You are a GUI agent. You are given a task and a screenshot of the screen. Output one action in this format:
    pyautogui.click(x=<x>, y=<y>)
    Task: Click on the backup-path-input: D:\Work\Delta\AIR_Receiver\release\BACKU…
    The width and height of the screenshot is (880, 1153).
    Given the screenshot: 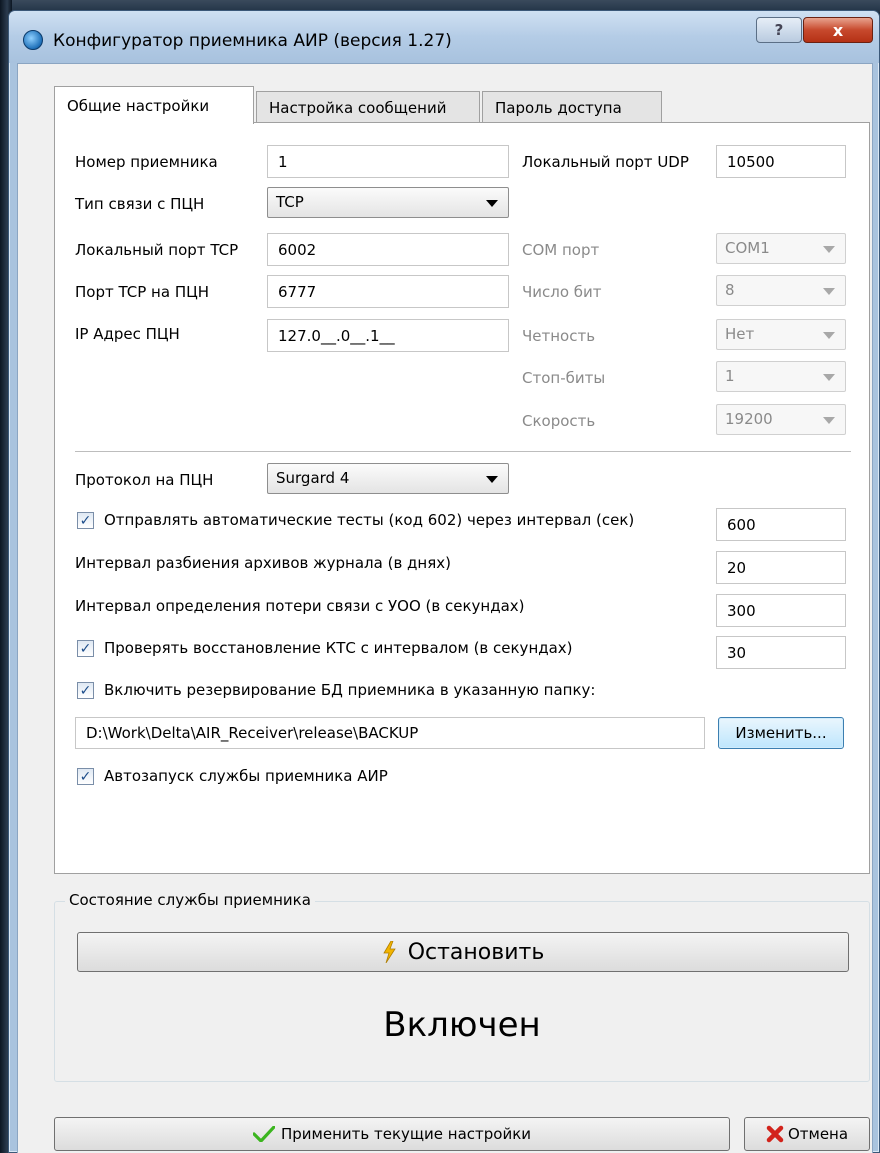 What is the action you would take?
    pyautogui.click(x=390, y=733)
    